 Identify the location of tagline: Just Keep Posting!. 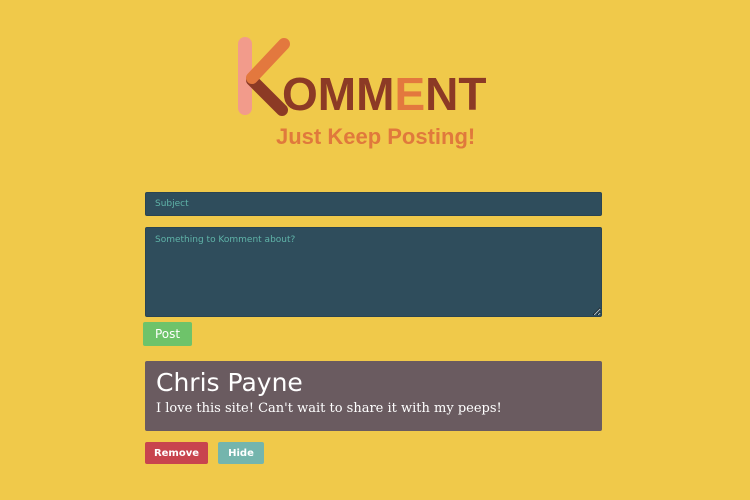
(376, 136).